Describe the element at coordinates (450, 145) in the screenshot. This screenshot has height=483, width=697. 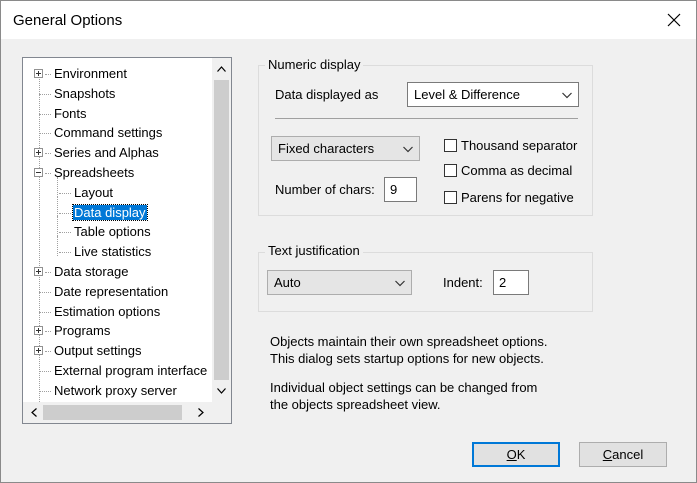
I see `thousand-separator-box` at that location.